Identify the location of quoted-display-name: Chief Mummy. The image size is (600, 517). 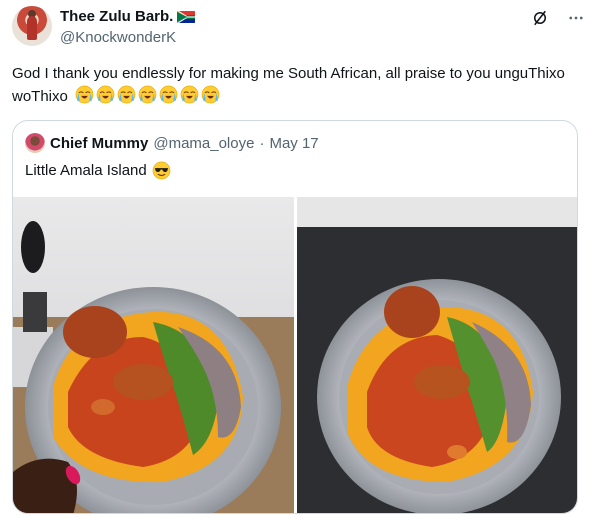
(99, 143).